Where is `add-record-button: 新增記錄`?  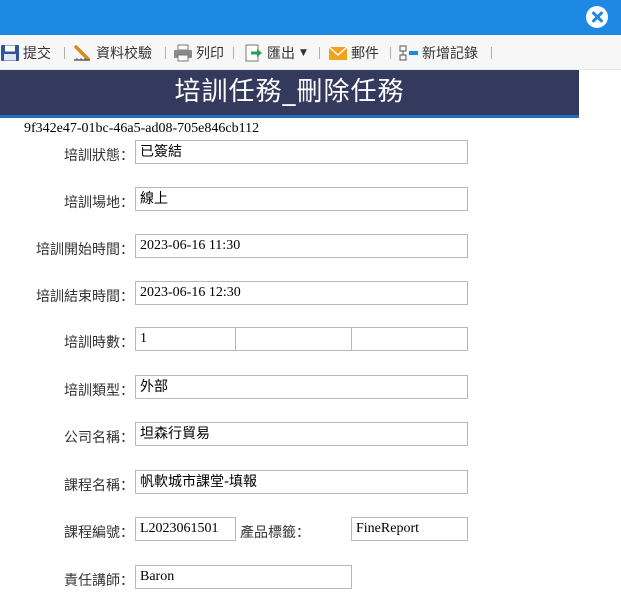 add-record-button: 新增記錄 is located at coordinates (438, 53).